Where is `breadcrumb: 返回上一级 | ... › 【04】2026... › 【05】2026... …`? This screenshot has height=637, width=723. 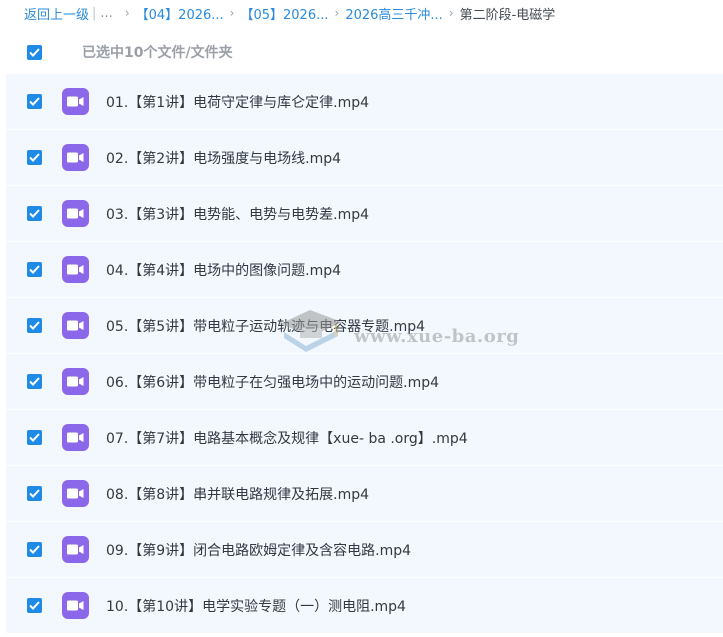
breadcrumb: 返回上一级 | ... › 【04】2026... › 【05】2026... … is located at coordinates (361, 13).